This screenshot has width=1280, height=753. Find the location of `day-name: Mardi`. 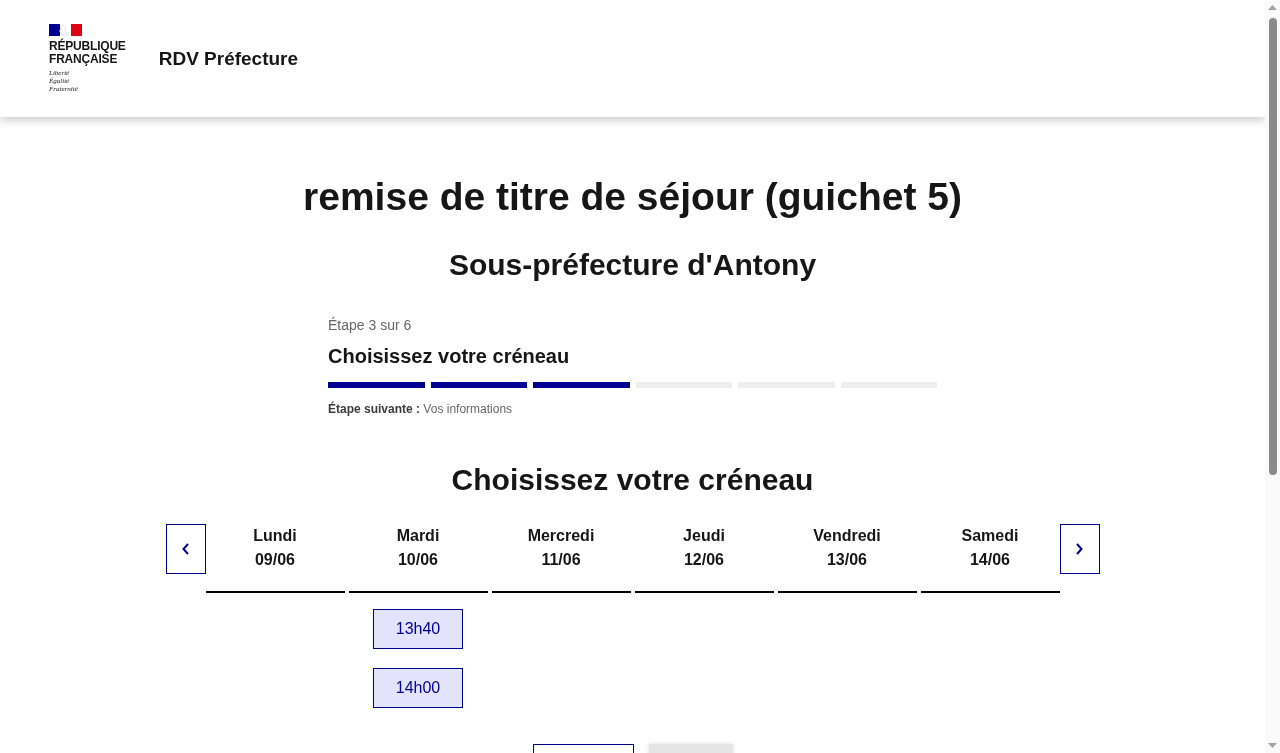

day-name: Mardi is located at coordinates (418, 536).